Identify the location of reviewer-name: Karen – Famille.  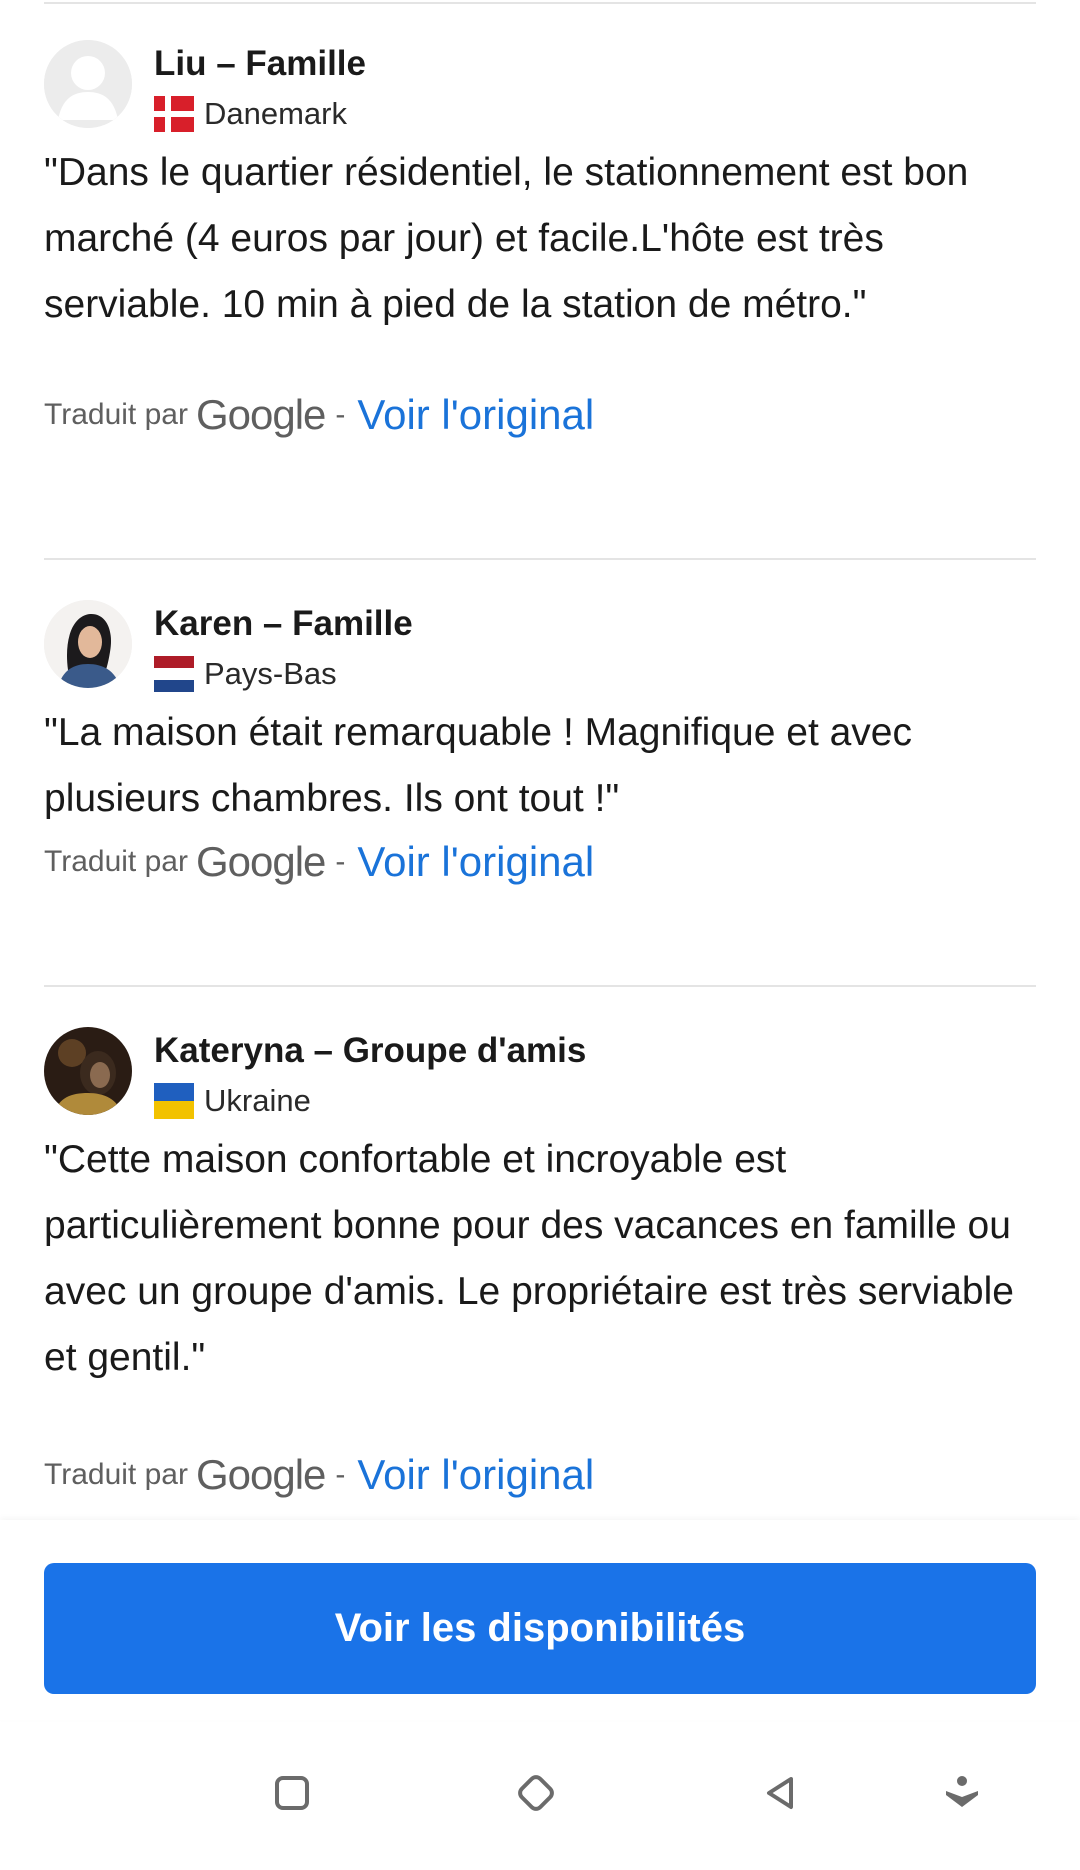
(283, 623).